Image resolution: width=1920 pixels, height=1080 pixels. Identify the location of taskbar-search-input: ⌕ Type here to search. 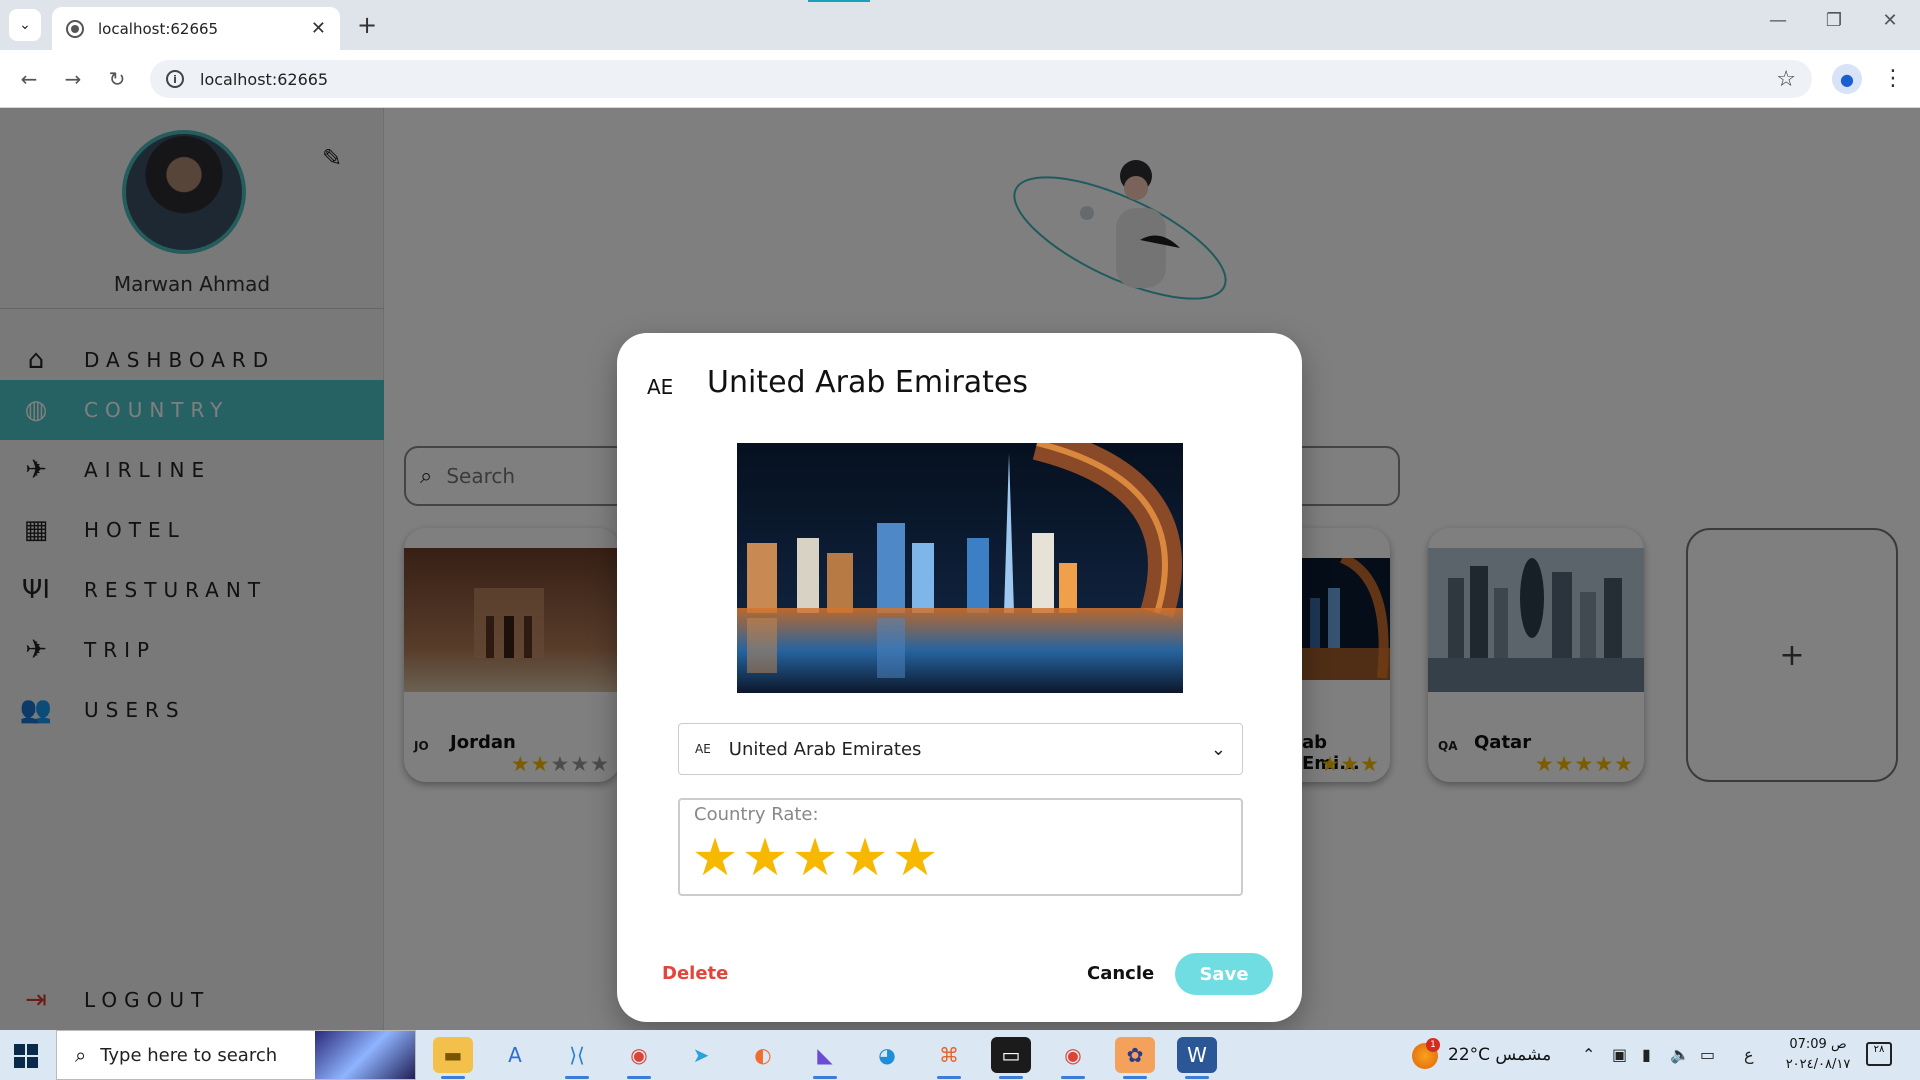
(236, 1055).